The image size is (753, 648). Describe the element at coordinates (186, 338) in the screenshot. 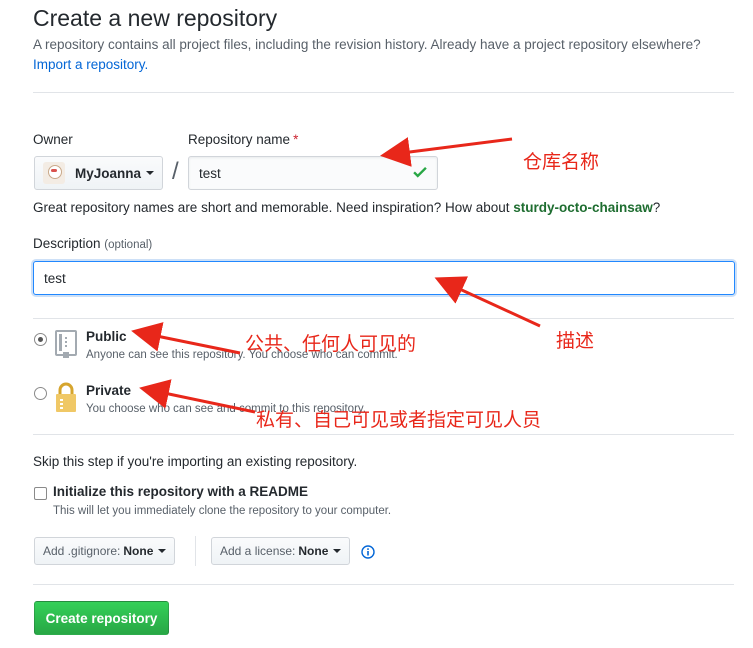

I see `arrow-public` at that location.